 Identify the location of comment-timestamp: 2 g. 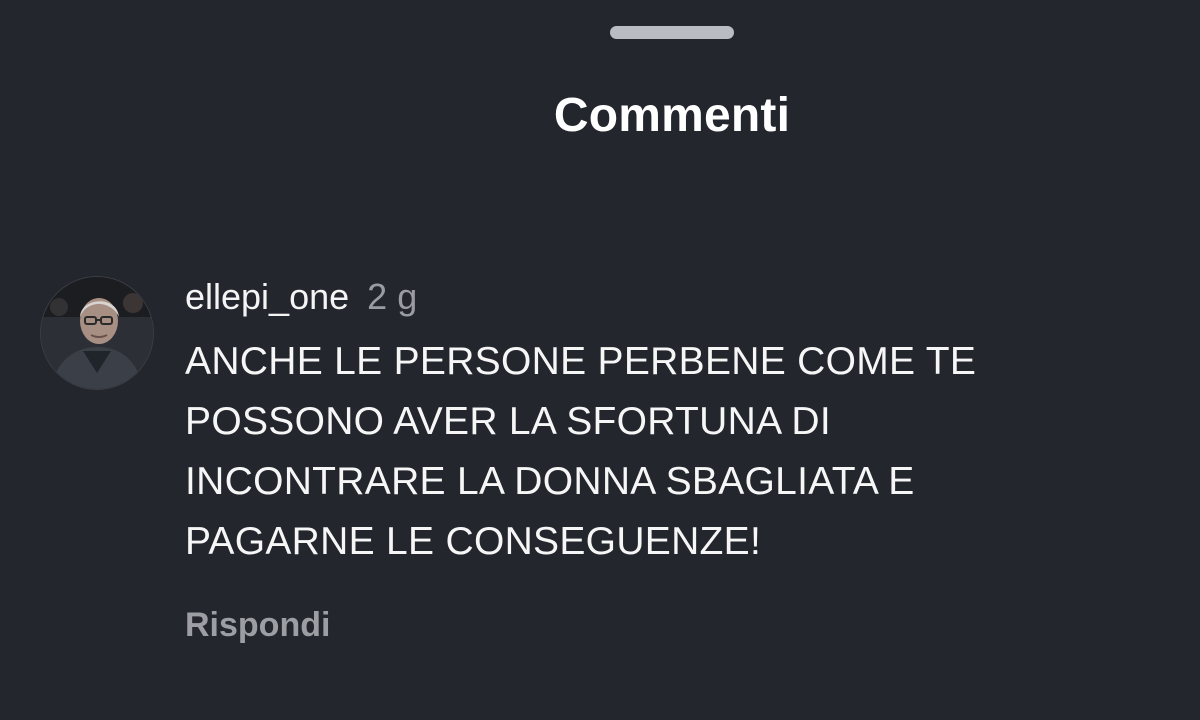
(392, 296).